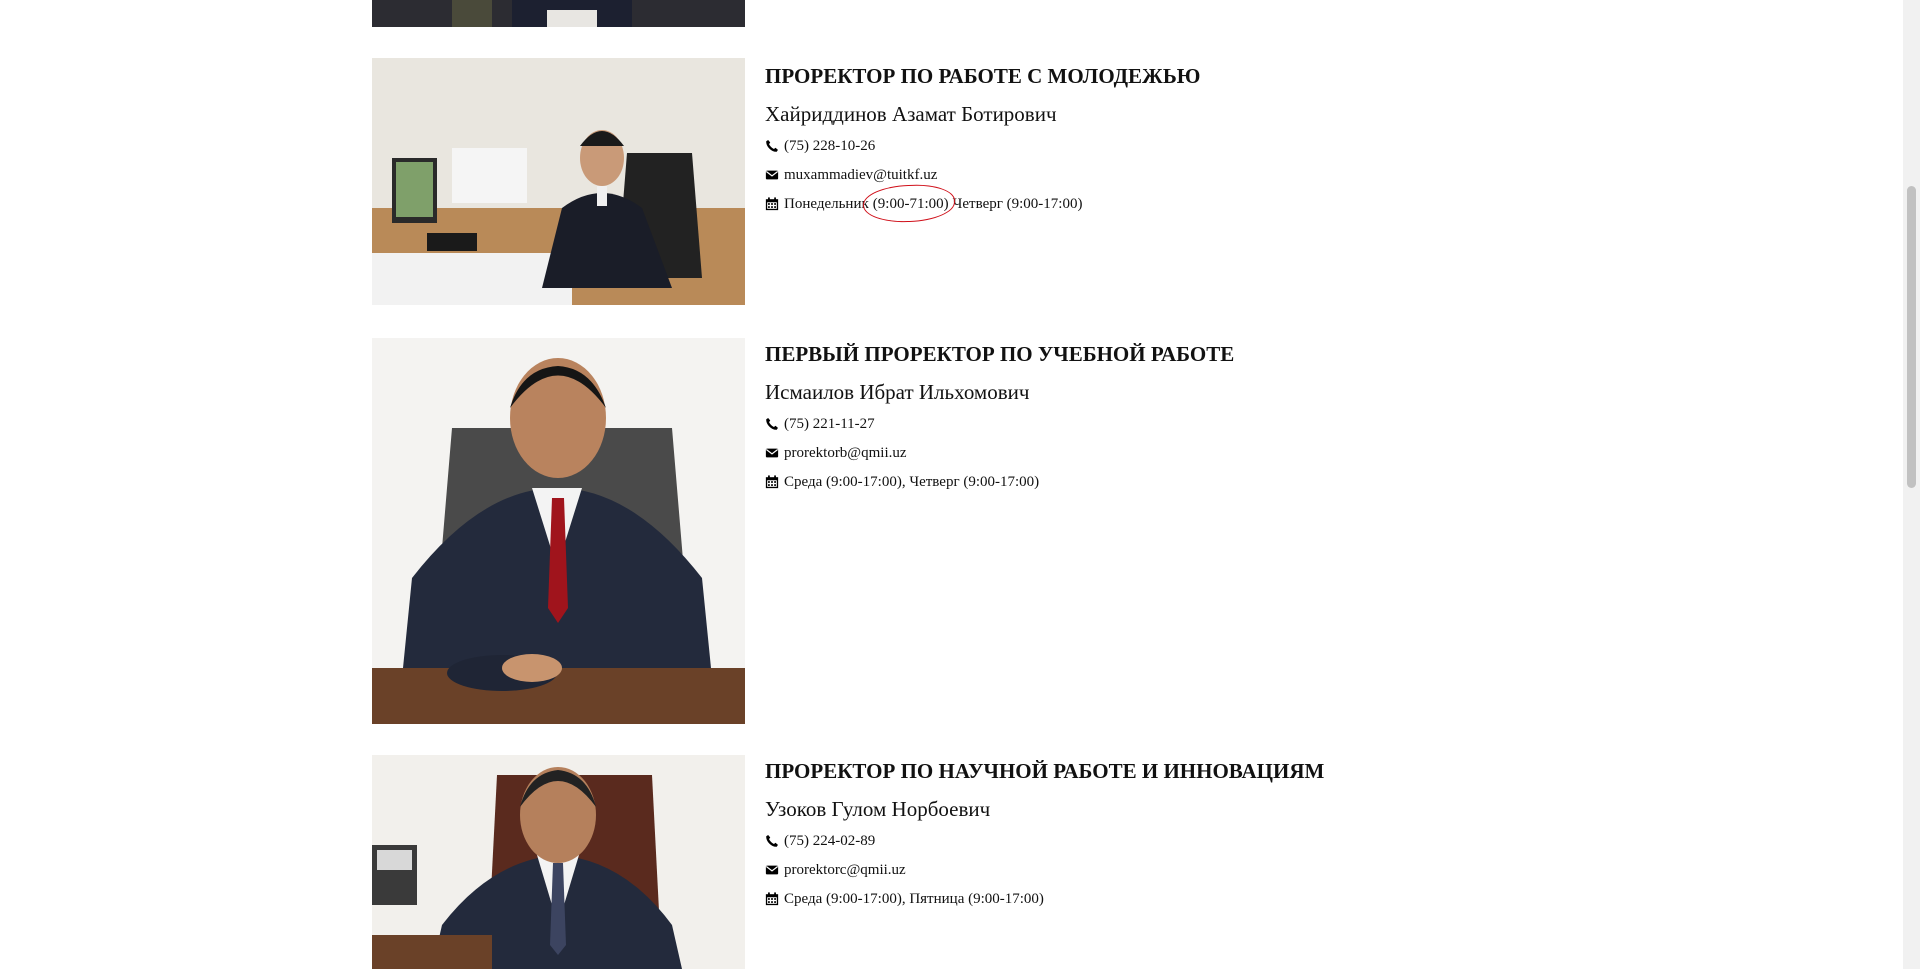 The width and height of the screenshot is (1920, 969). What do you see at coordinates (999, 424) in the screenshot?
I see `phone-line: (75) 221-11-27` at bounding box center [999, 424].